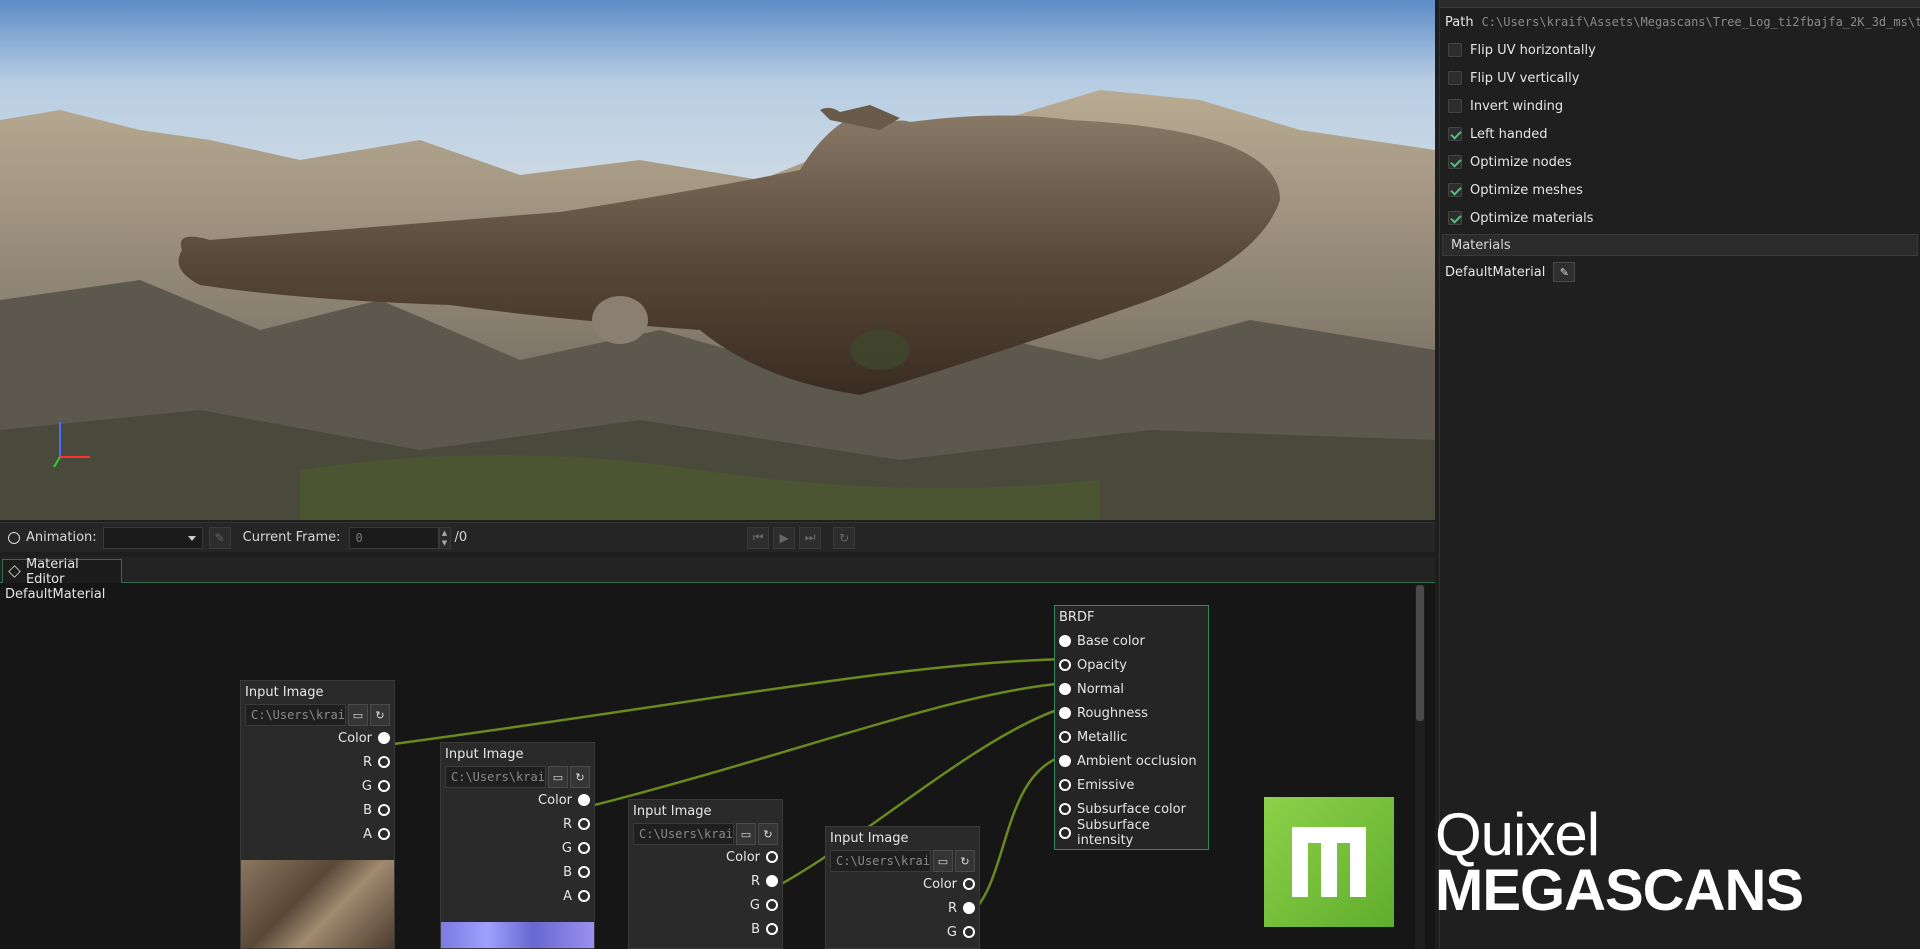  I want to click on play-button: ▶, so click(784, 537).